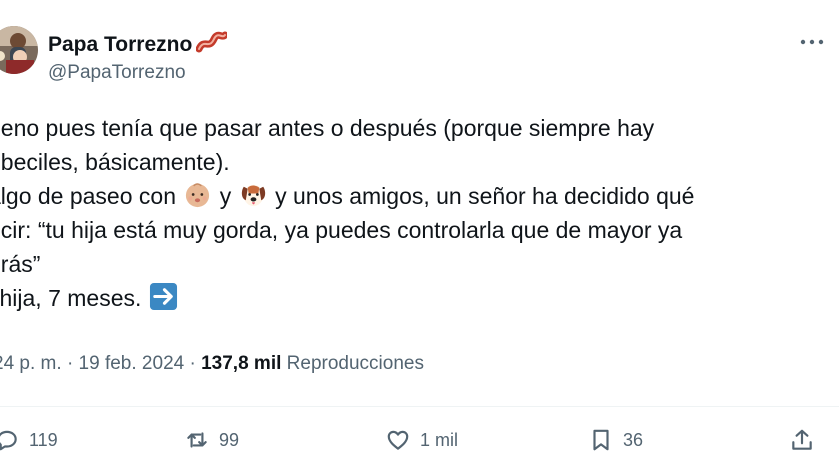  I want to click on tweet-line-3-start: algo de paseo con, so click(88, 196).